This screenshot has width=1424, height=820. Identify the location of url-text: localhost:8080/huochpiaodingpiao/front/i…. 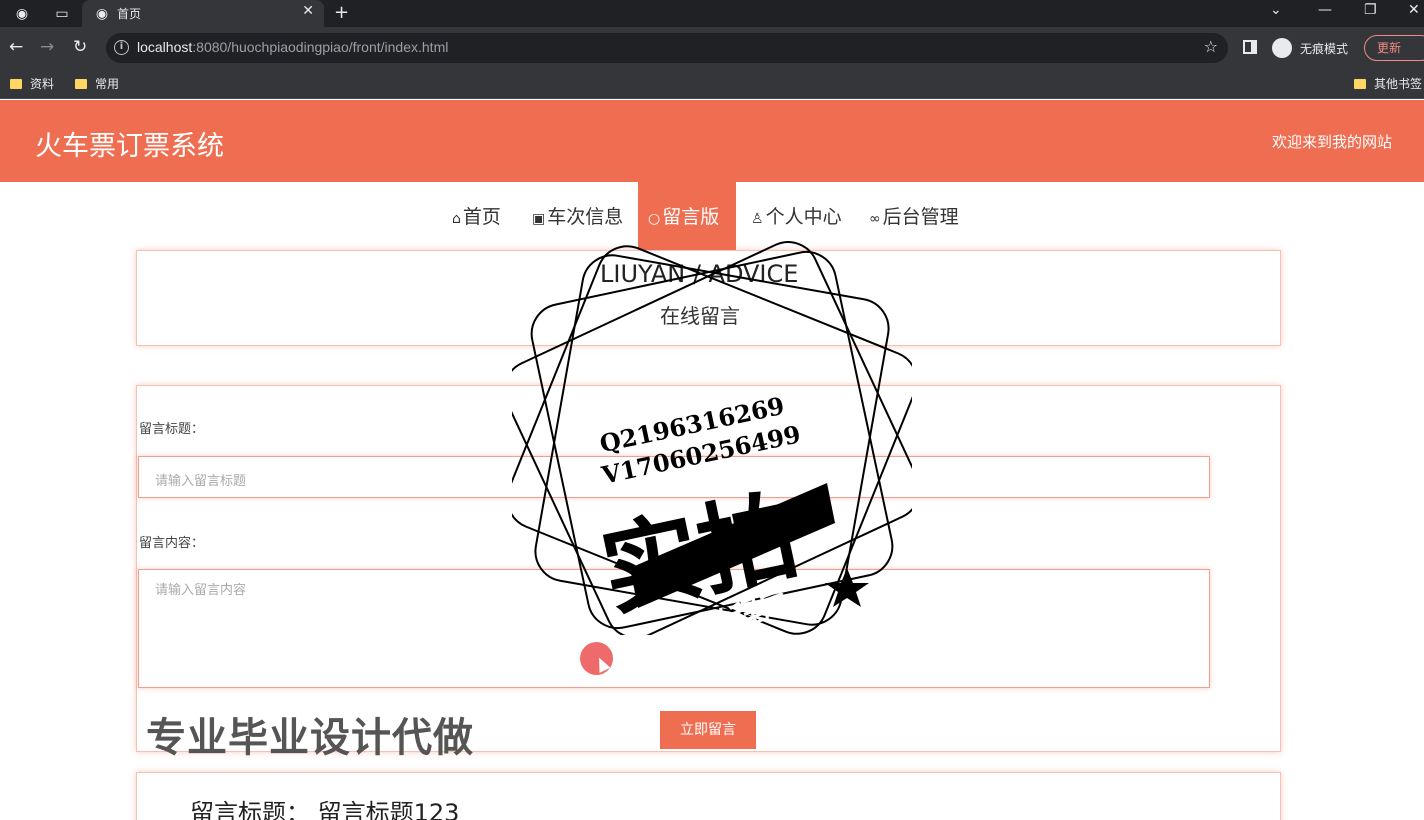
(293, 47).